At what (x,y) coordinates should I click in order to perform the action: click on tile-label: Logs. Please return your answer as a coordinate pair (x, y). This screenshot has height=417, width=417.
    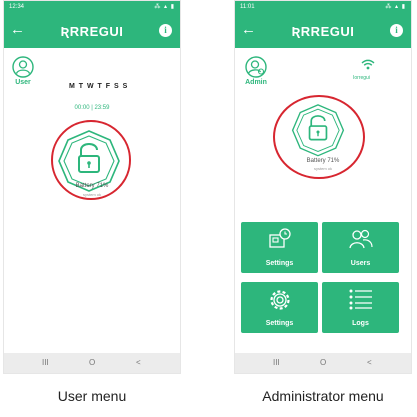
    Looking at the image, I should click on (360, 323).